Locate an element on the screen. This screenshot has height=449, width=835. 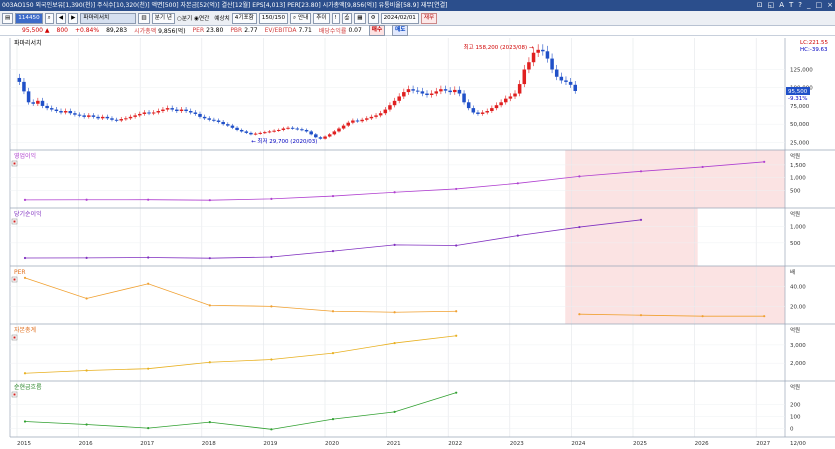
x-tick-label: 2025 is located at coordinates (640, 444).